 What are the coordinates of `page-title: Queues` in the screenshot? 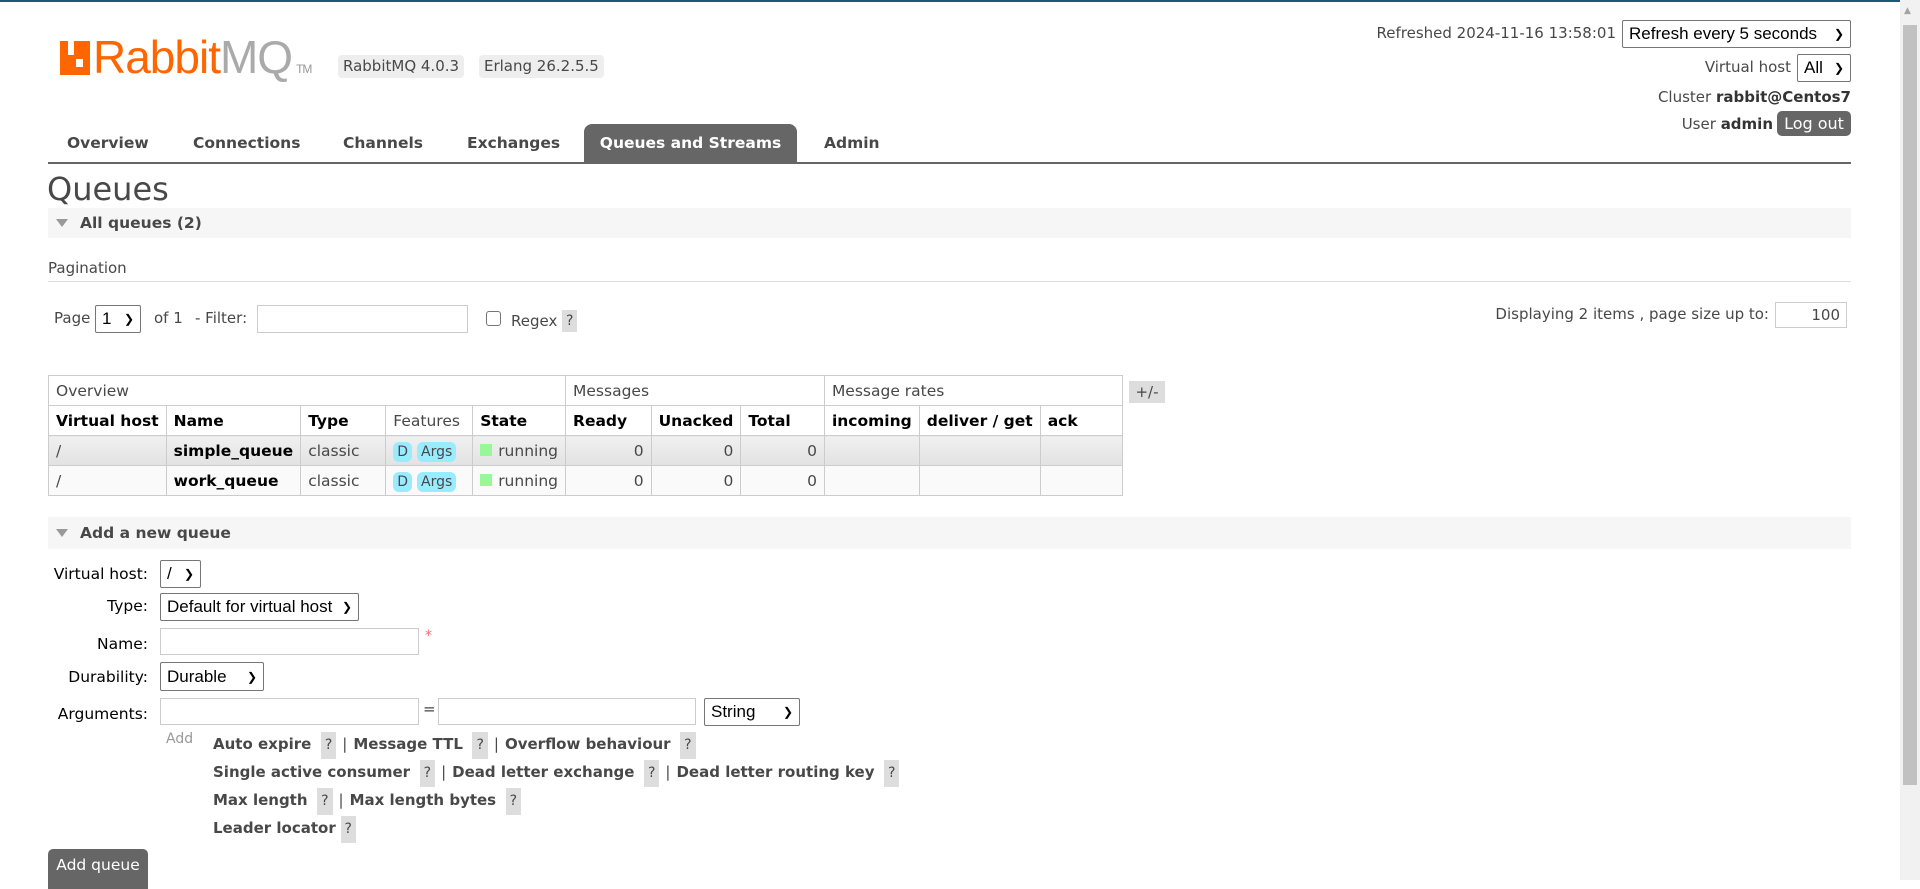 It's located at (108, 189).